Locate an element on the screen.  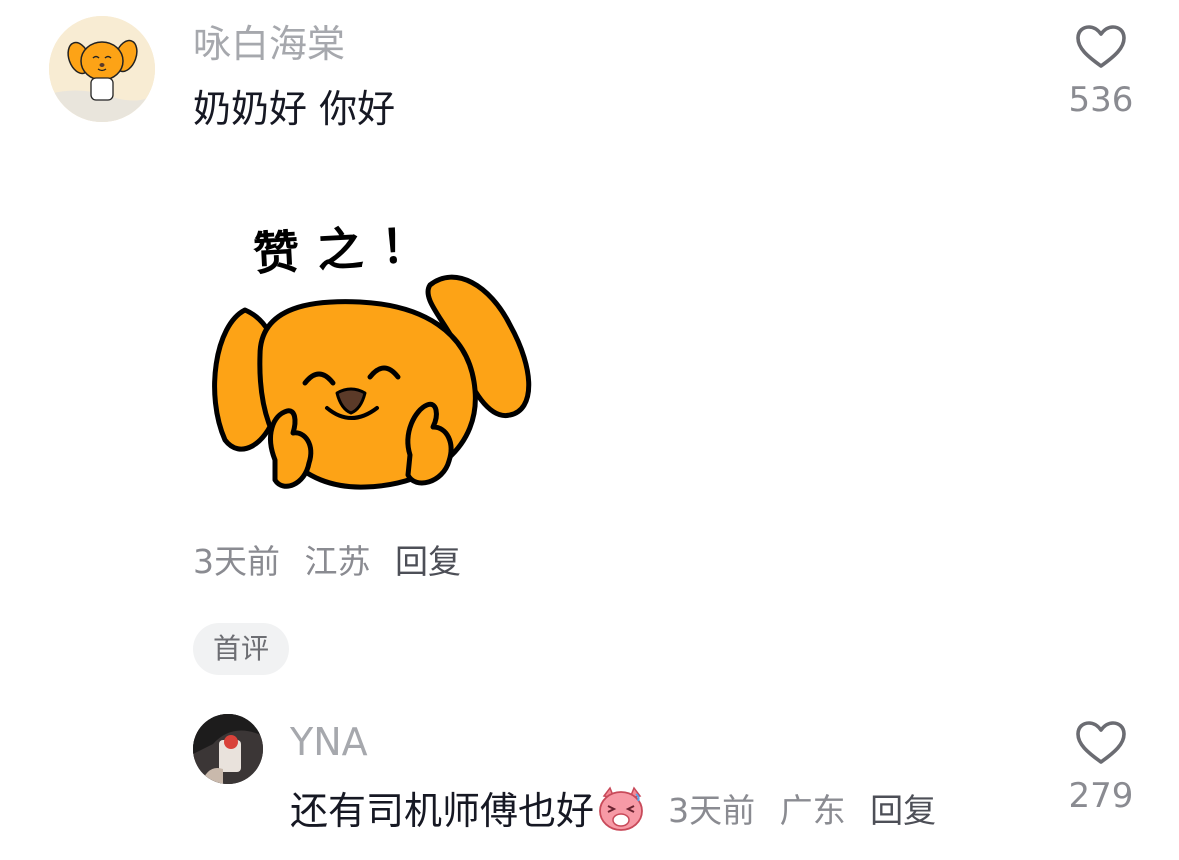
comment-text: 奶奶好 你好 is located at coordinates (294, 109).